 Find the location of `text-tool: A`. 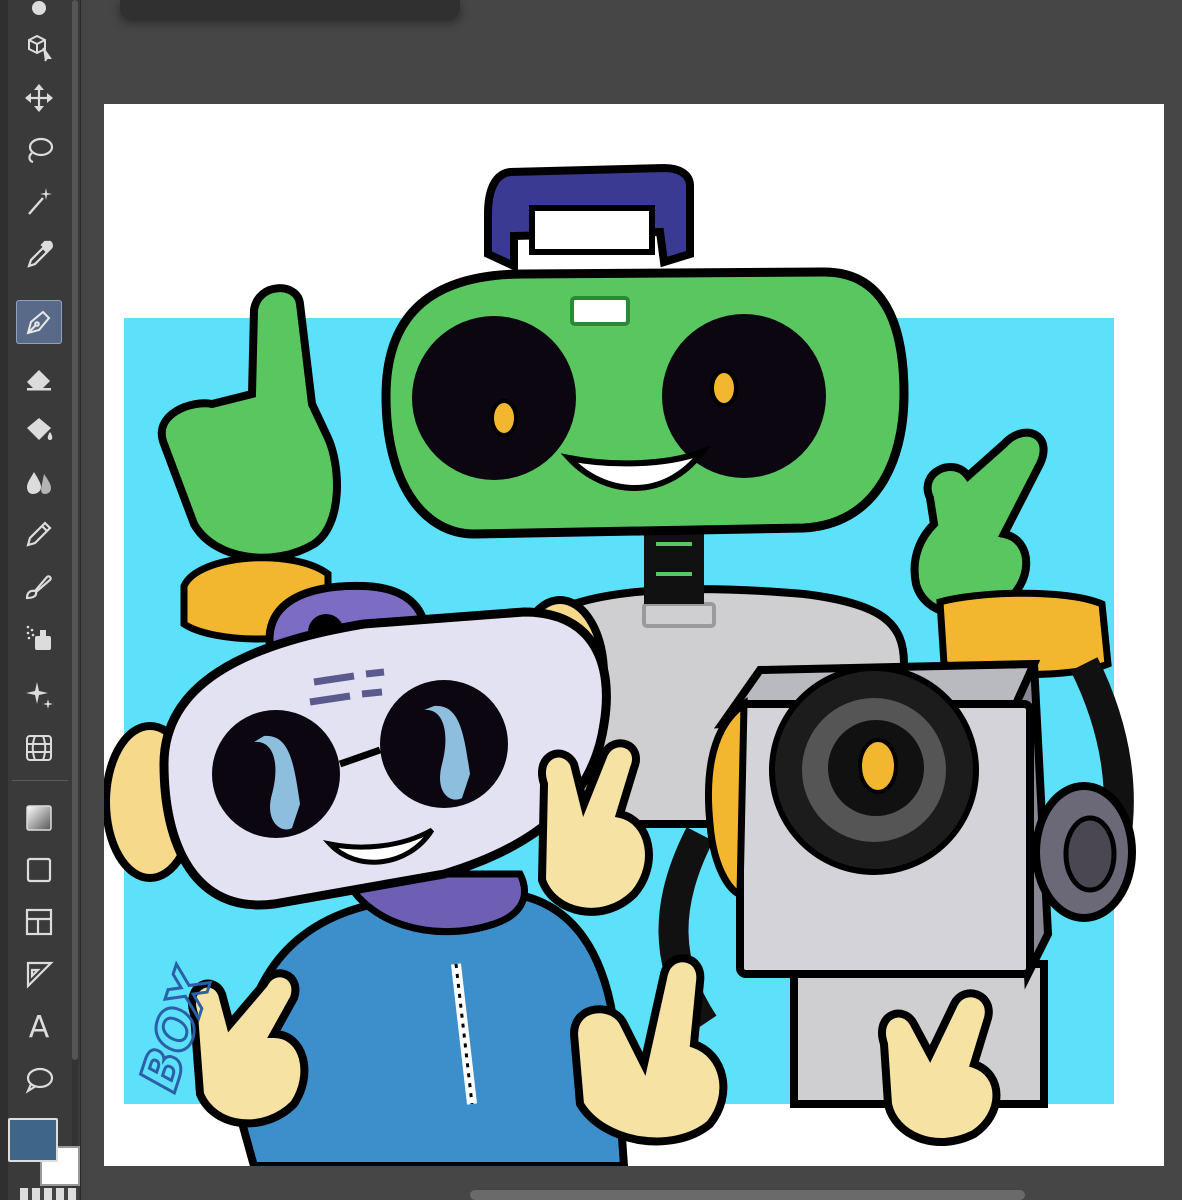

text-tool: A is located at coordinates (39, 1028).